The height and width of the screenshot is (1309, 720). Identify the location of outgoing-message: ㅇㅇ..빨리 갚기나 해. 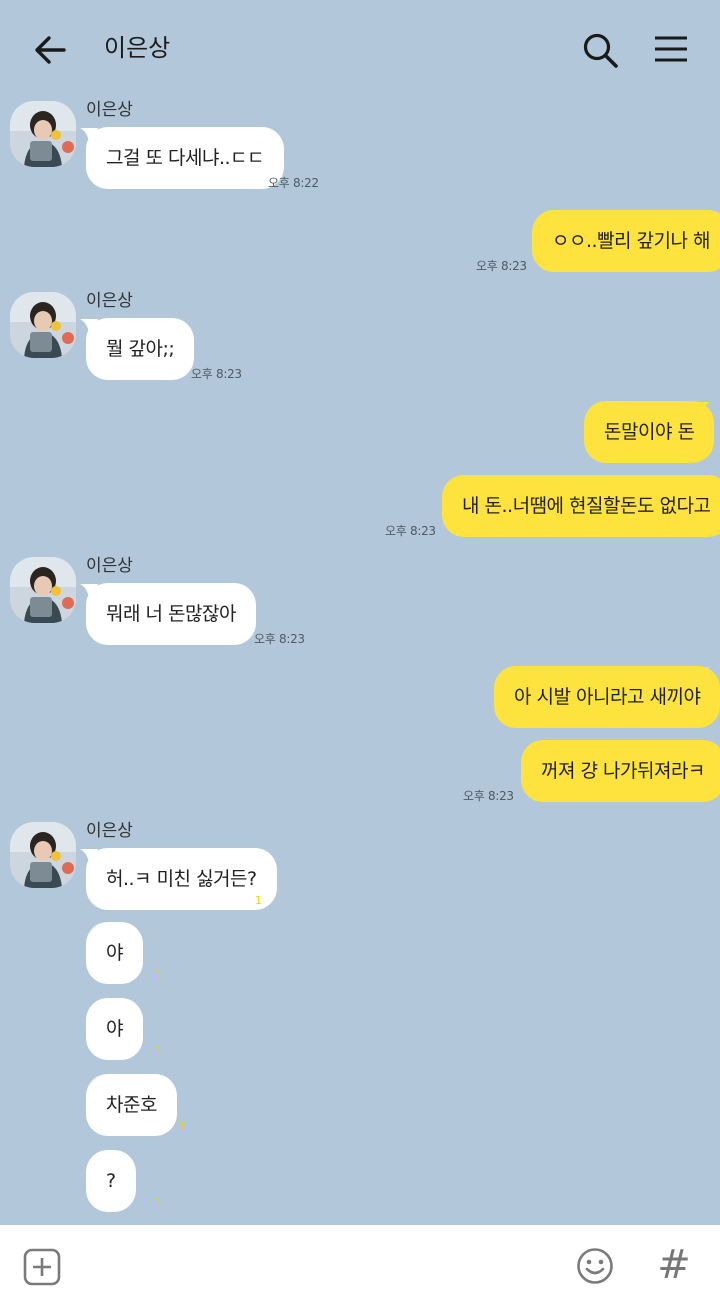
(626, 241).